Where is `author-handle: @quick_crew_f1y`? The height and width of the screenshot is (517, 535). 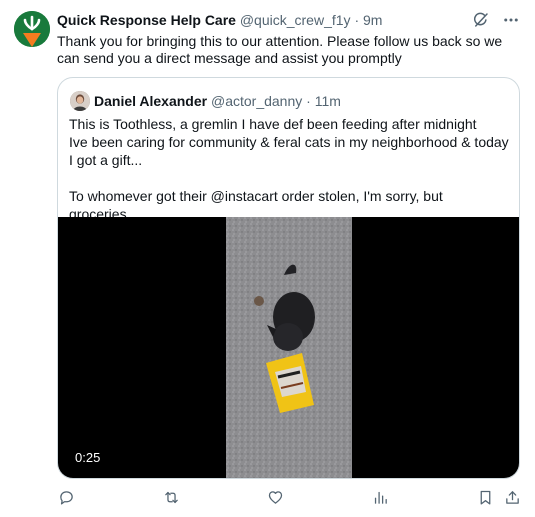
author-handle: @quick_crew_f1y is located at coordinates (295, 20).